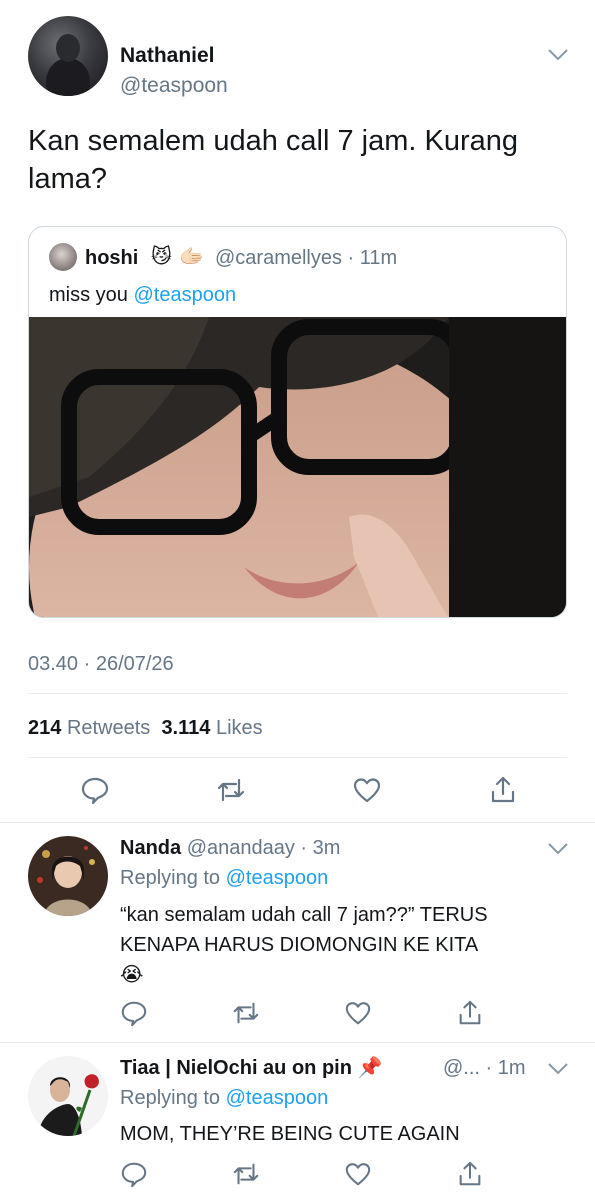 The height and width of the screenshot is (1200, 595). What do you see at coordinates (290, 1134) in the screenshot?
I see `reply-text: MOM, THEY’RE BEING CUTE AGAIN` at bounding box center [290, 1134].